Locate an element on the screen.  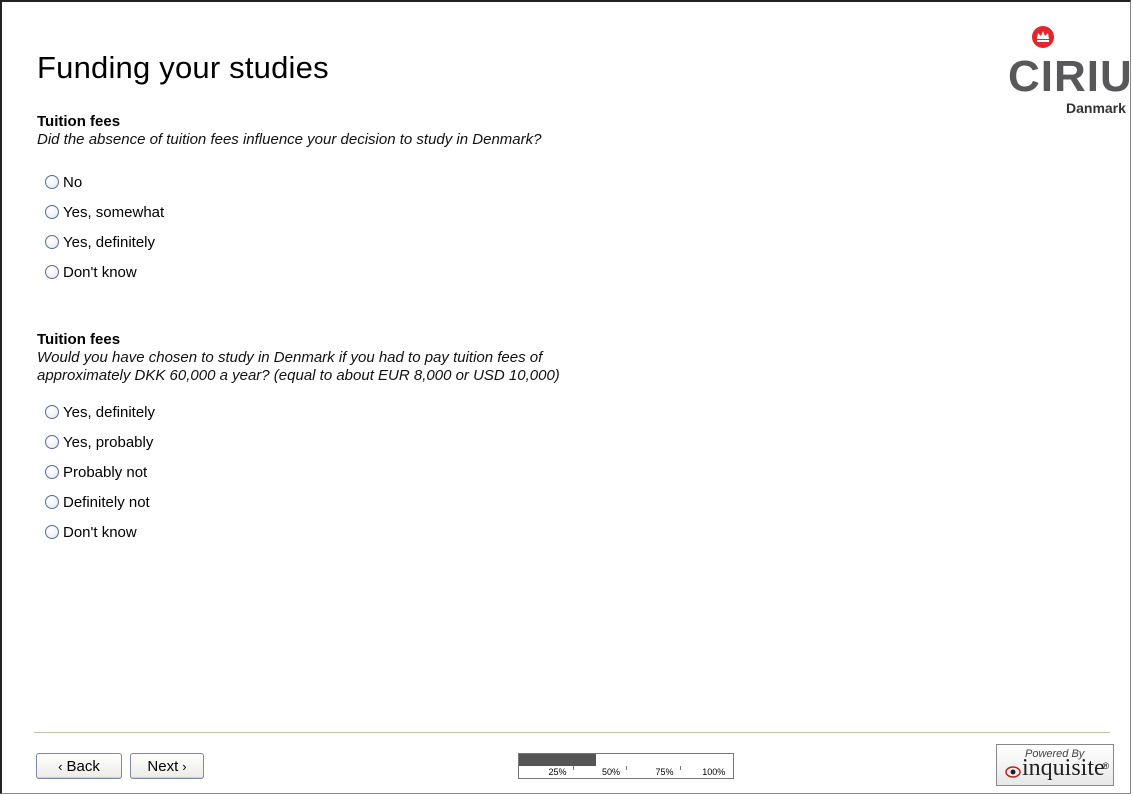
page-title: Funding your studies is located at coordinates (183, 67).